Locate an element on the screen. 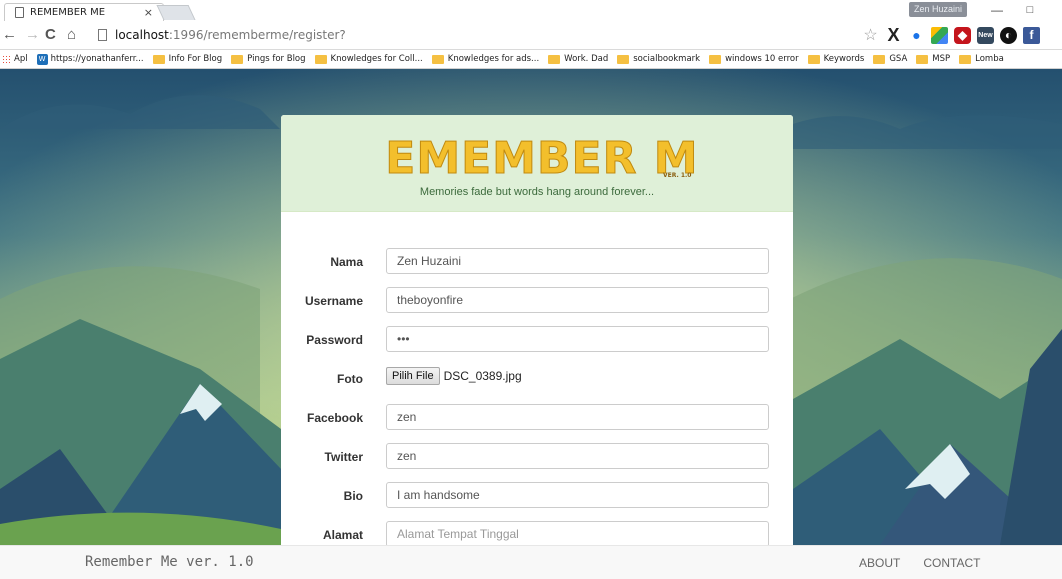 This screenshot has width=1062, height=579. bookmark-folder: windows 10 error is located at coordinates (754, 59).